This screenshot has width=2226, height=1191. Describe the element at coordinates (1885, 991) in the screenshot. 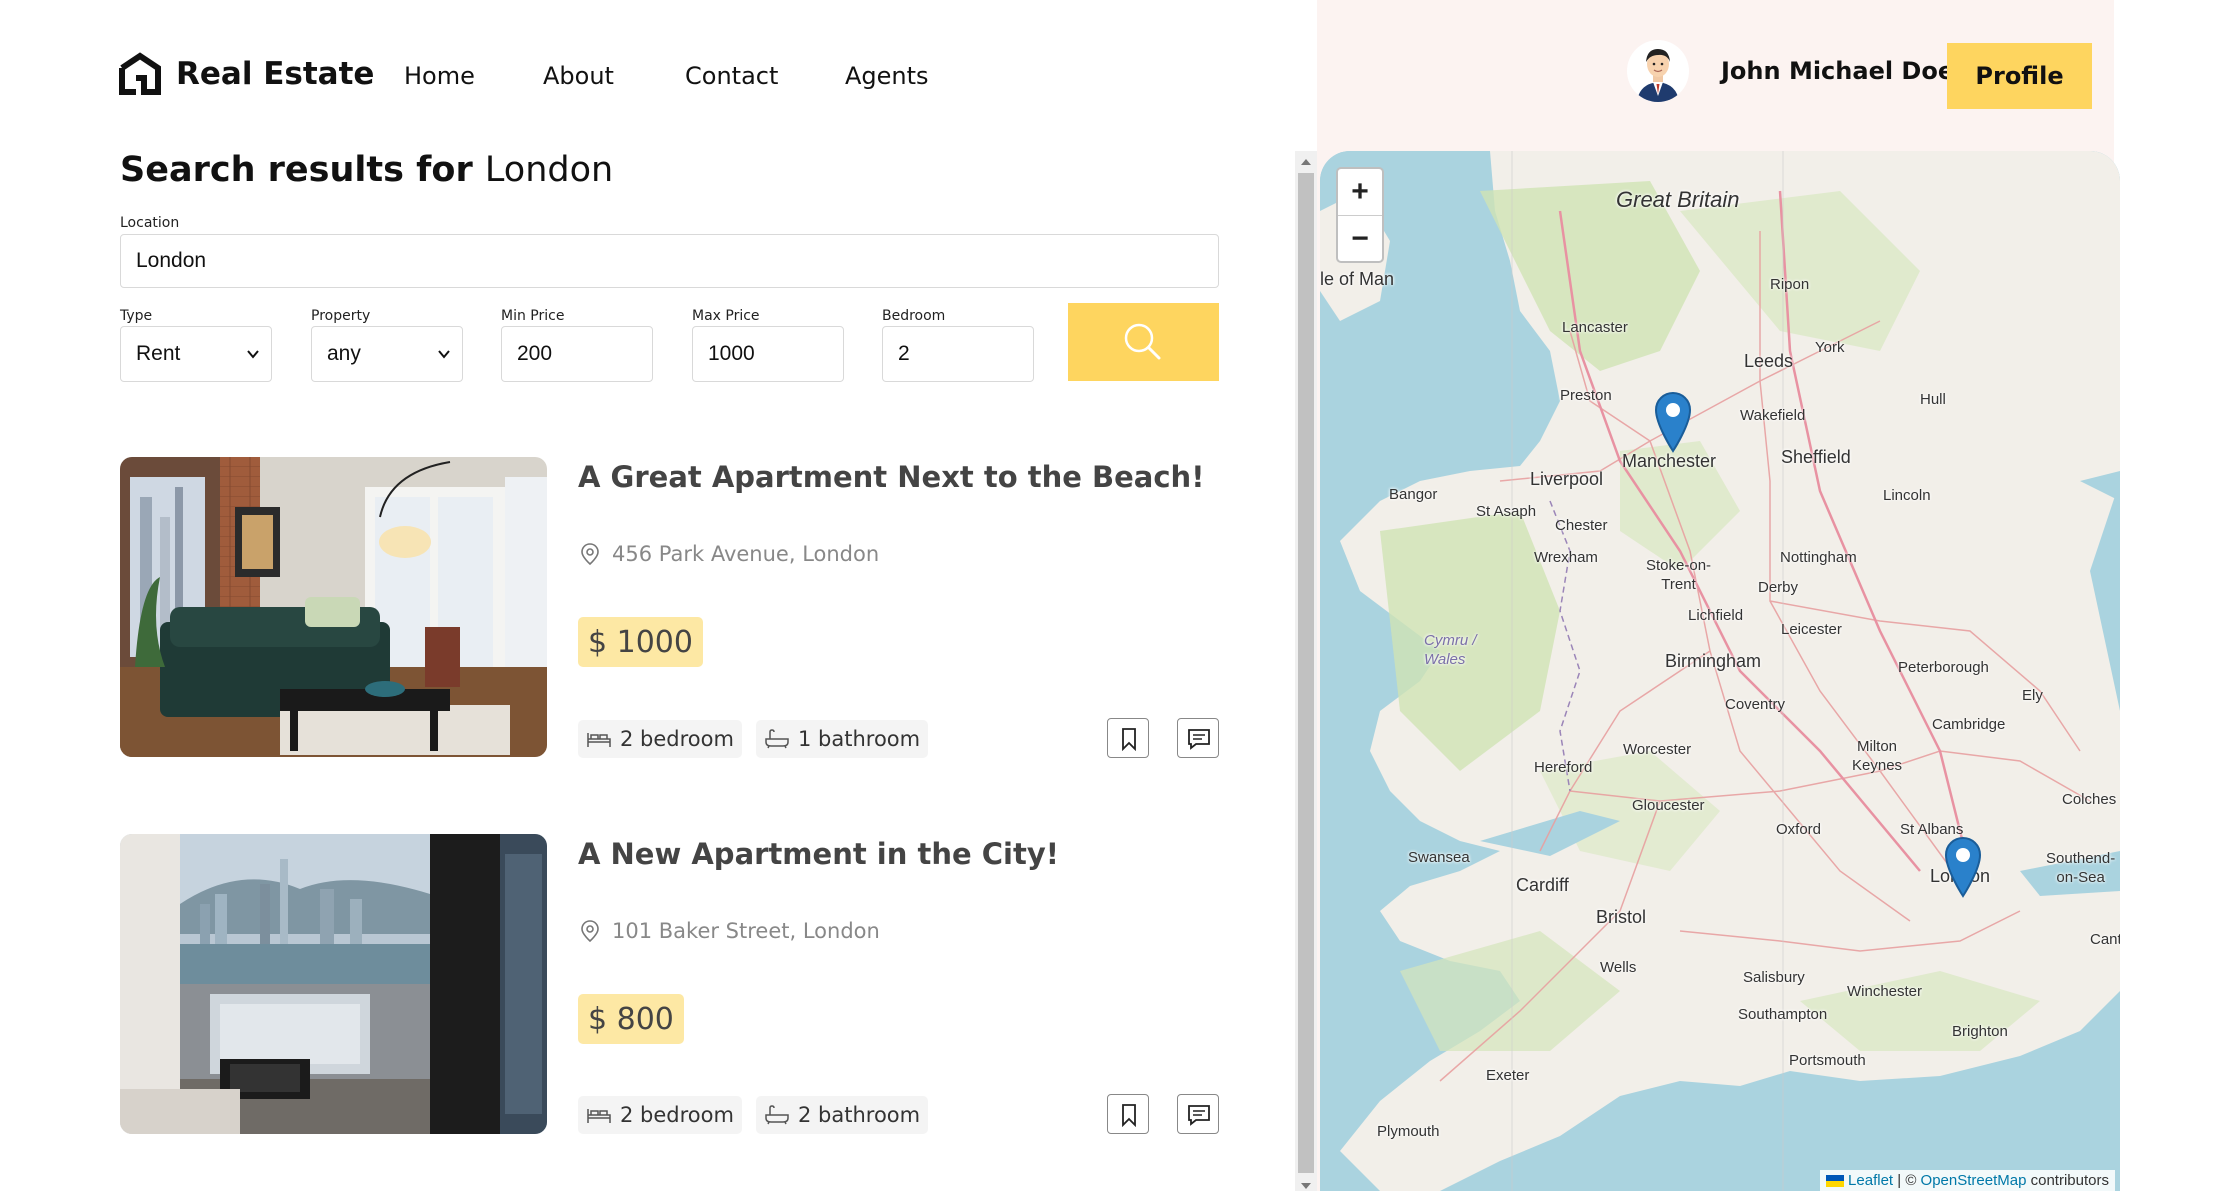

I see `map-label-winchester: Winchester` at that location.